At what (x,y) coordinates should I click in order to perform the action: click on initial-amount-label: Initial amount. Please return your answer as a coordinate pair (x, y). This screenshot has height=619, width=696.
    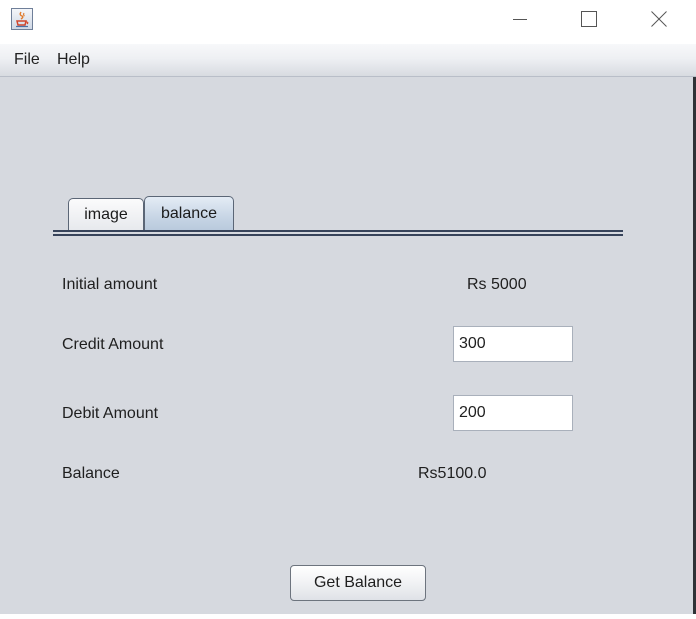
    Looking at the image, I should click on (110, 284).